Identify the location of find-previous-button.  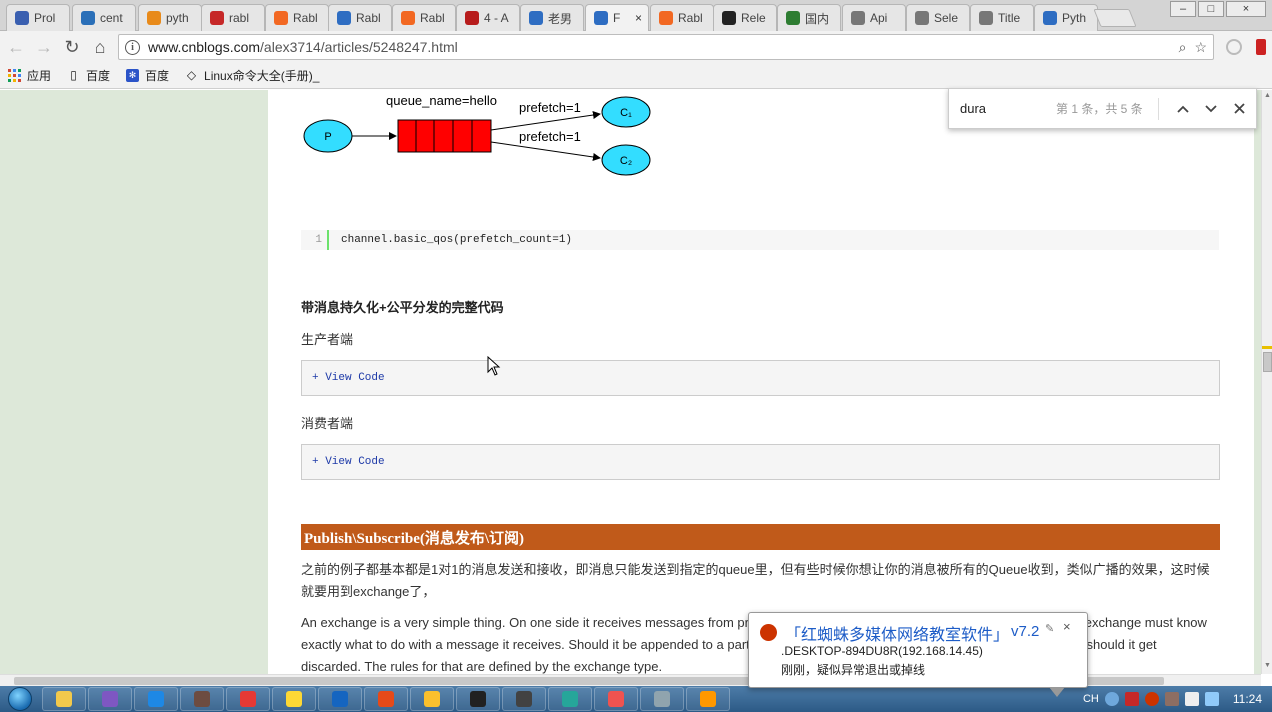
(1183, 109).